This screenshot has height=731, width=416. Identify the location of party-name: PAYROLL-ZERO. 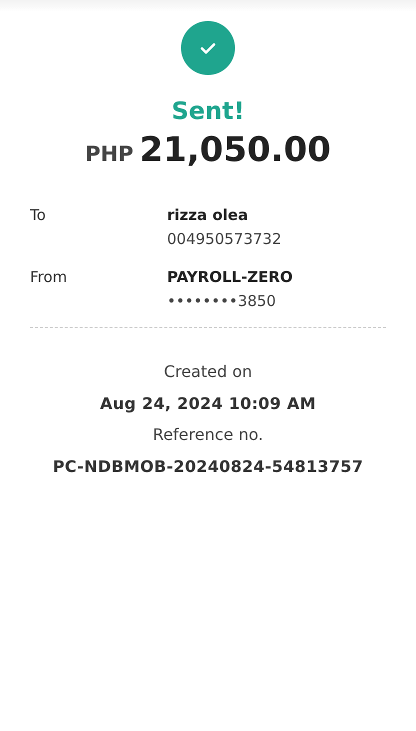
(230, 277).